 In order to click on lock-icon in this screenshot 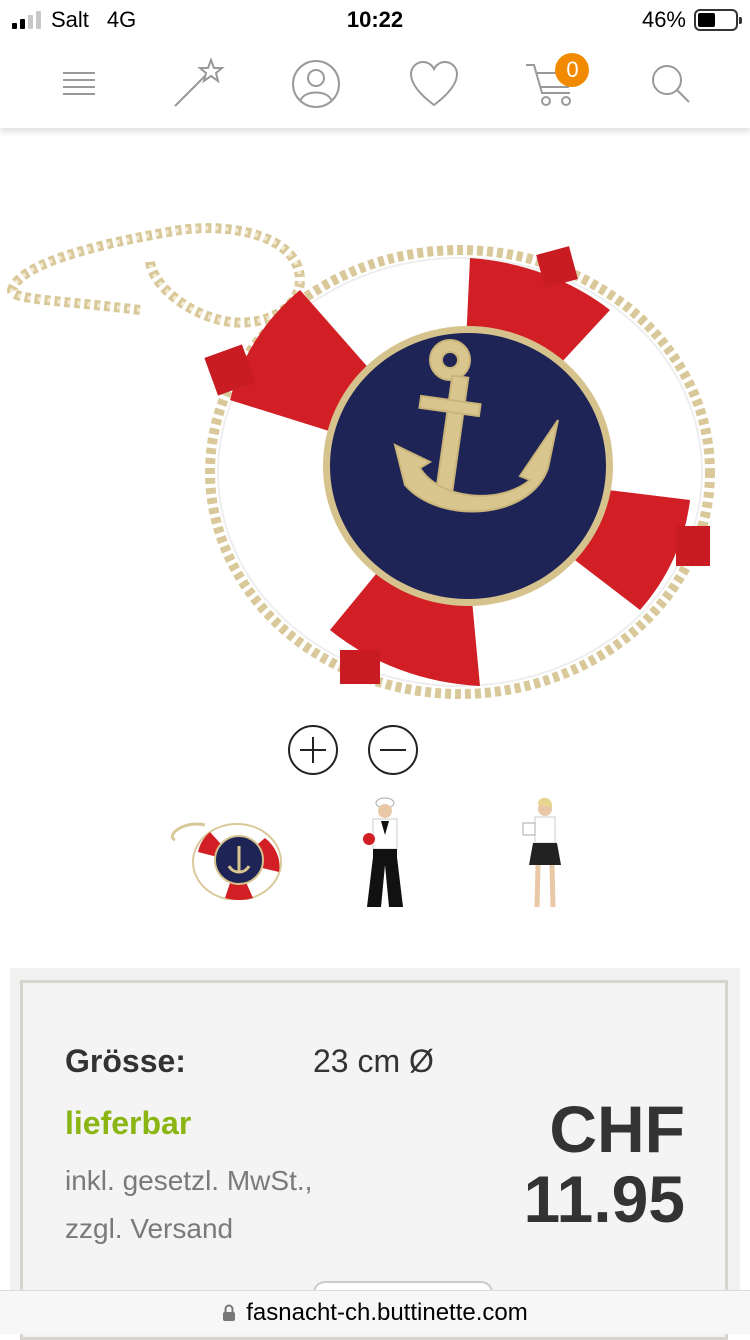, I will do `click(229, 1313)`.